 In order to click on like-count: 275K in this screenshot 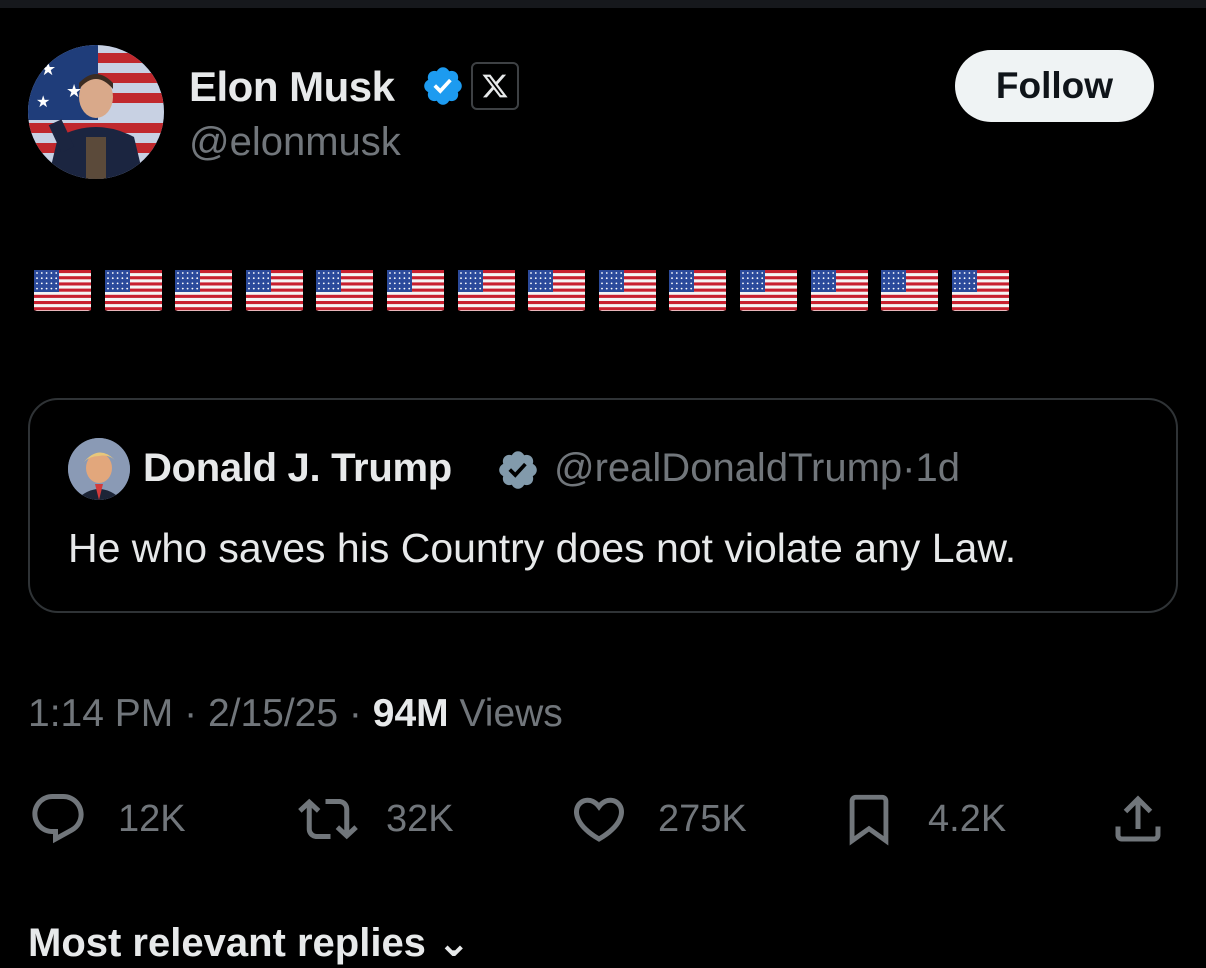, I will do `click(702, 818)`.